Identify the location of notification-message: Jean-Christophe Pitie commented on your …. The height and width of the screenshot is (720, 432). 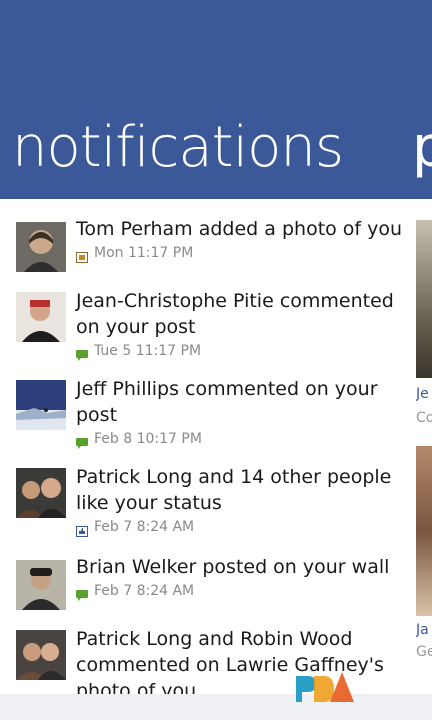
(235, 314).